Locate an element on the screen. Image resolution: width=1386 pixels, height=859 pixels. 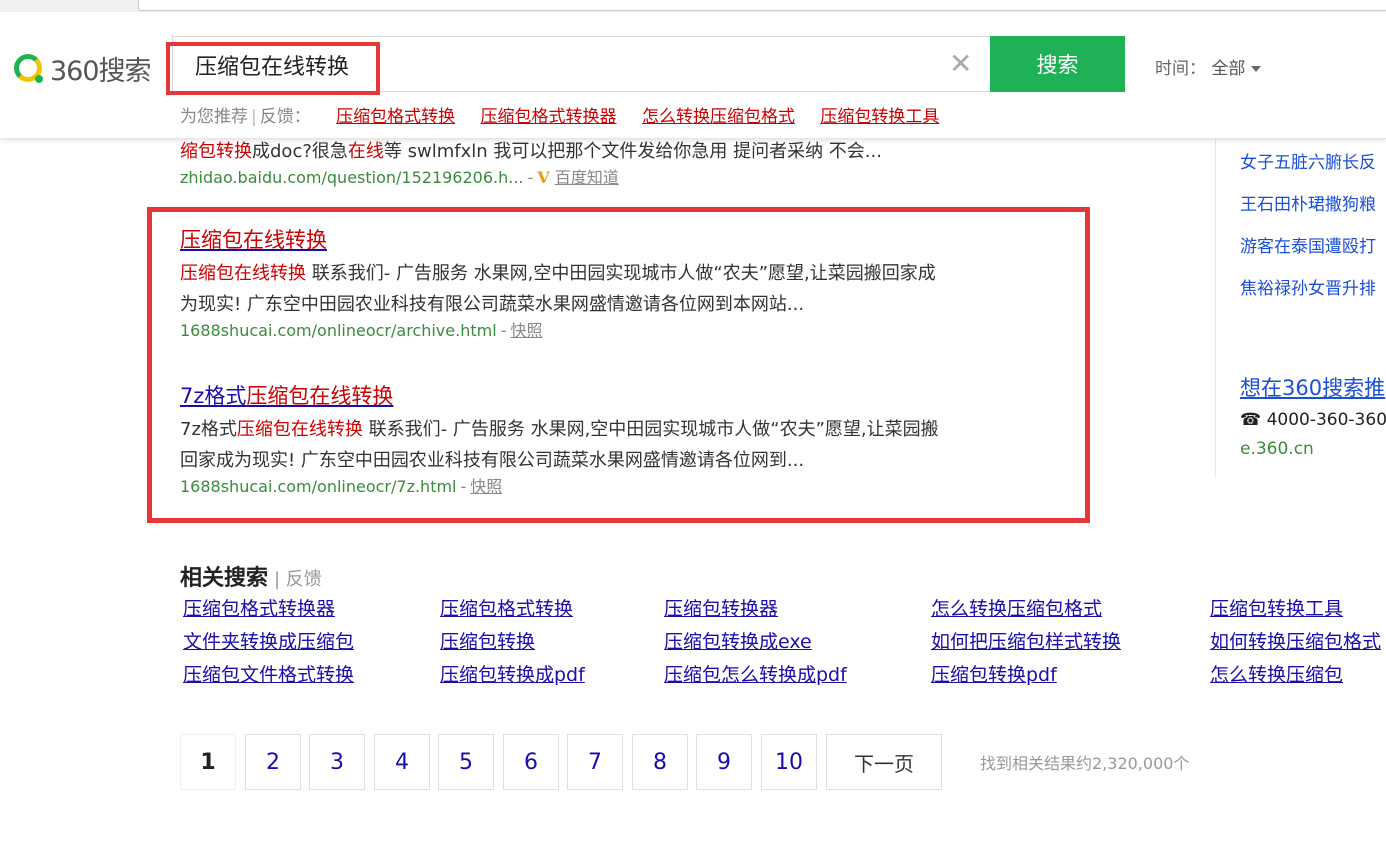
news-link: 王石田朴珺撒狗粮 is located at coordinates (1308, 202).